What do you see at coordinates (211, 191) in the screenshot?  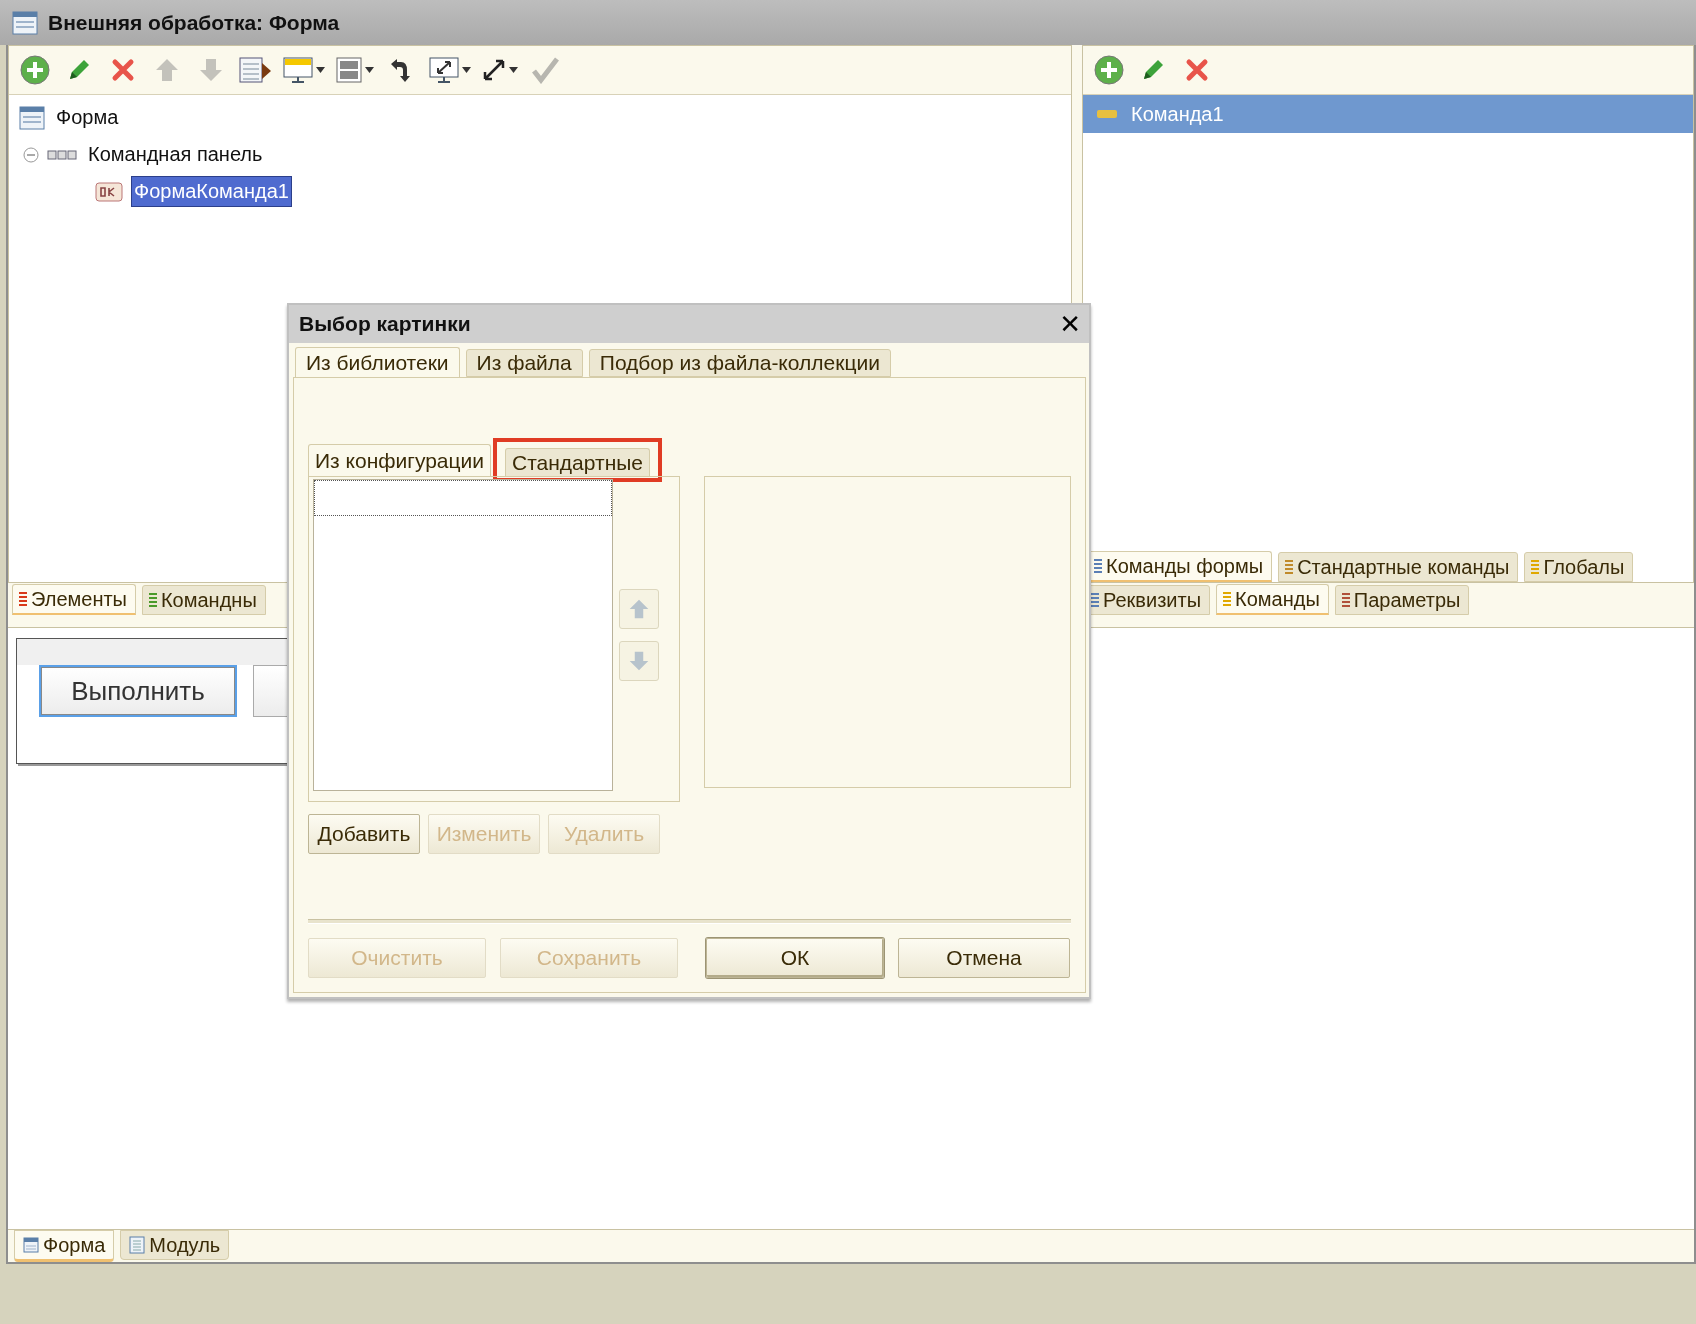 I see `tree-item: ФормаКоманда1` at bounding box center [211, 191].